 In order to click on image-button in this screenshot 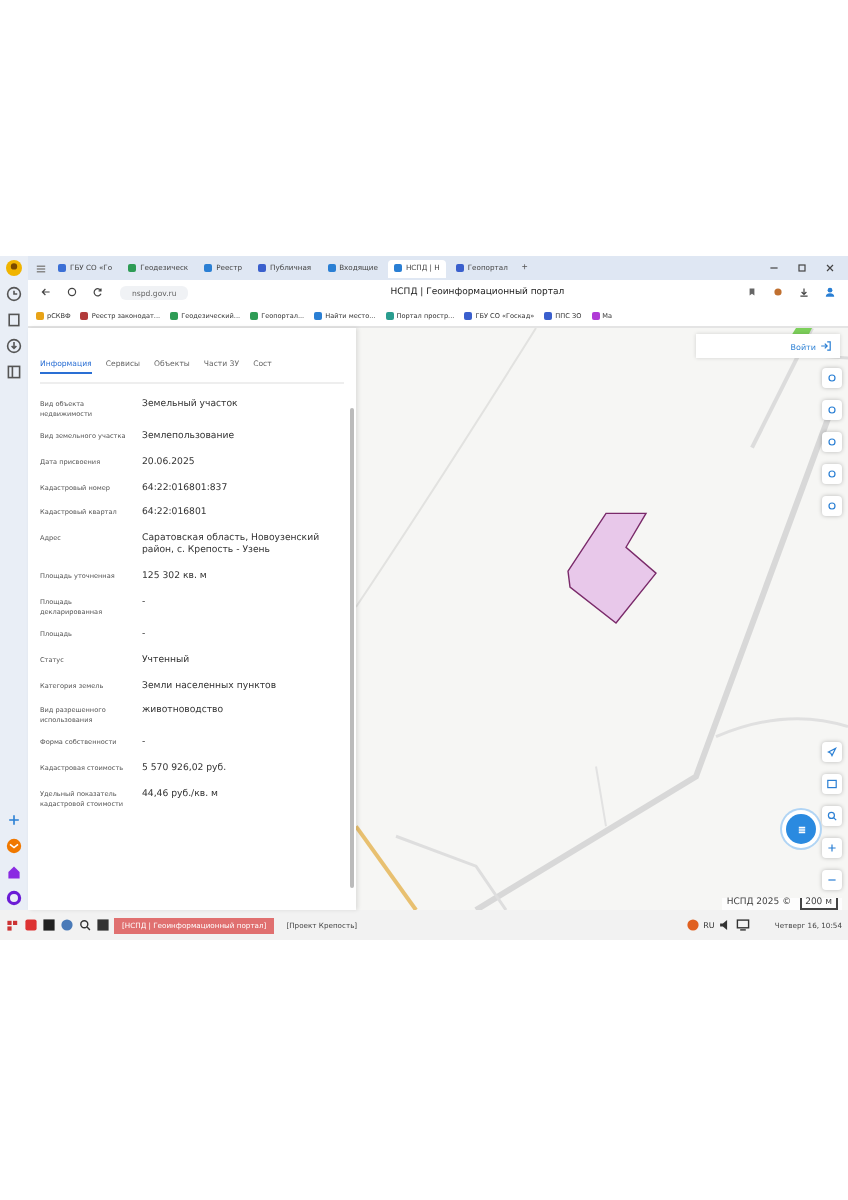, I will do `click(832, 410)`.